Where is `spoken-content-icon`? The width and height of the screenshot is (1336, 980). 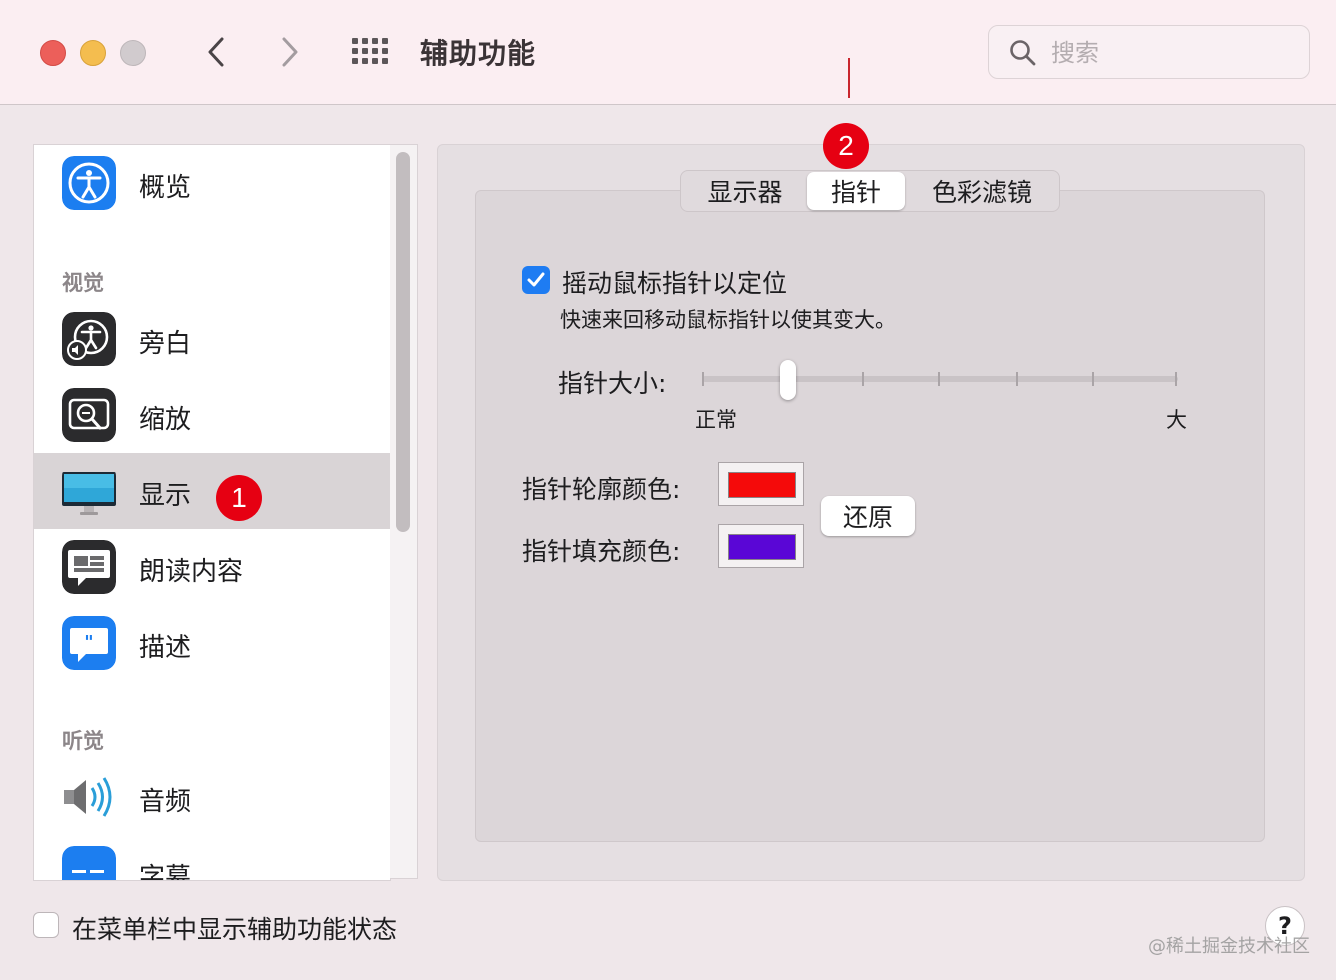
spoken-content-icon is located at coordinates (89, 567).